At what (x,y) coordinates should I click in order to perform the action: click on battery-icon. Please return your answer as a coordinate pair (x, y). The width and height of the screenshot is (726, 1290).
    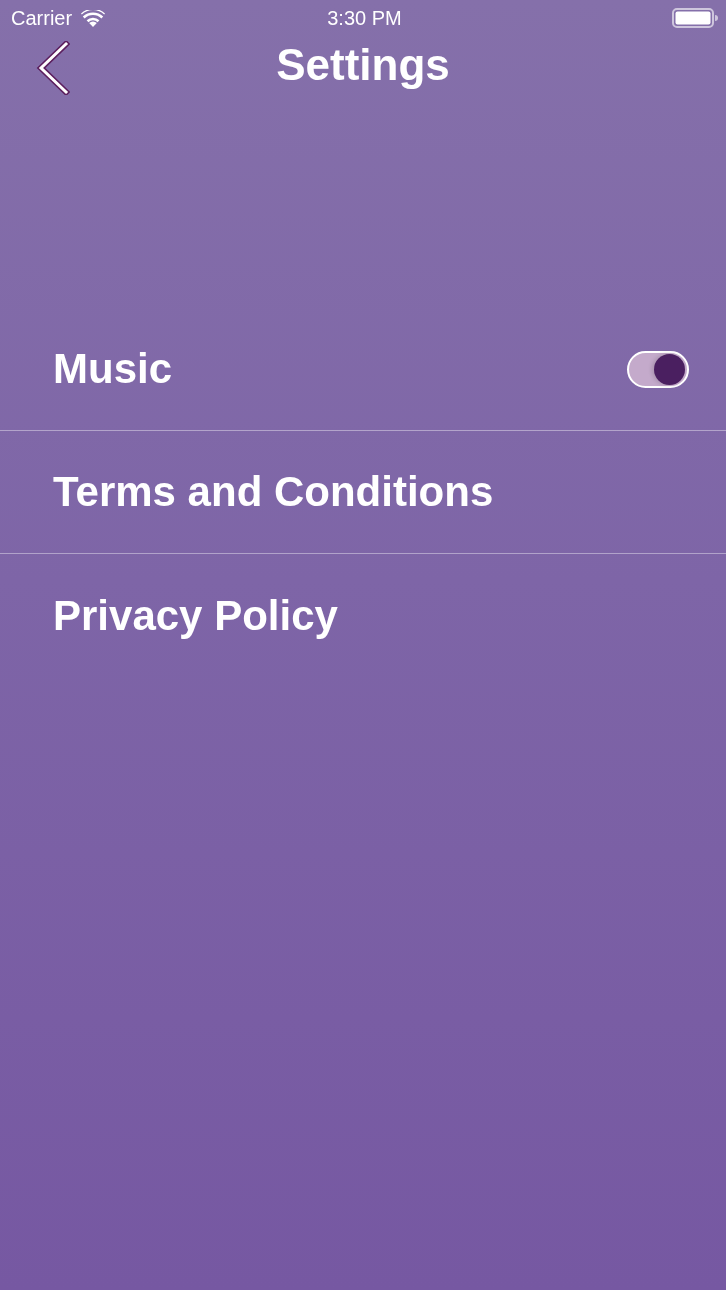
    Looking at the image, I should click on (695, 18).